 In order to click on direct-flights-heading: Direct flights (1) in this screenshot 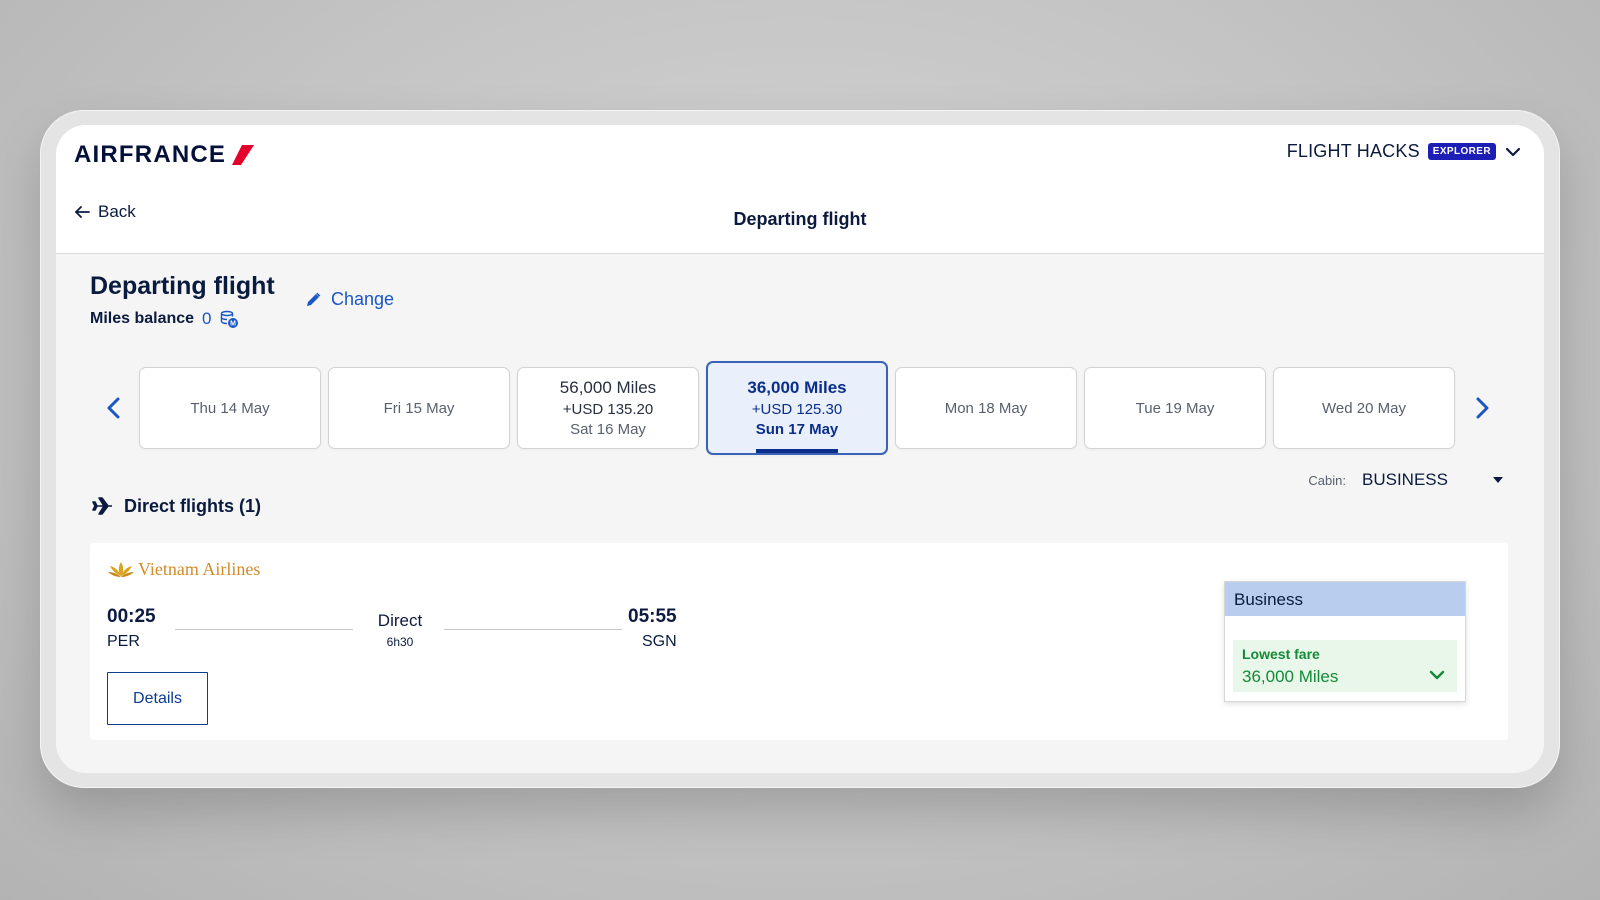, I will do `click(176, 506)`.